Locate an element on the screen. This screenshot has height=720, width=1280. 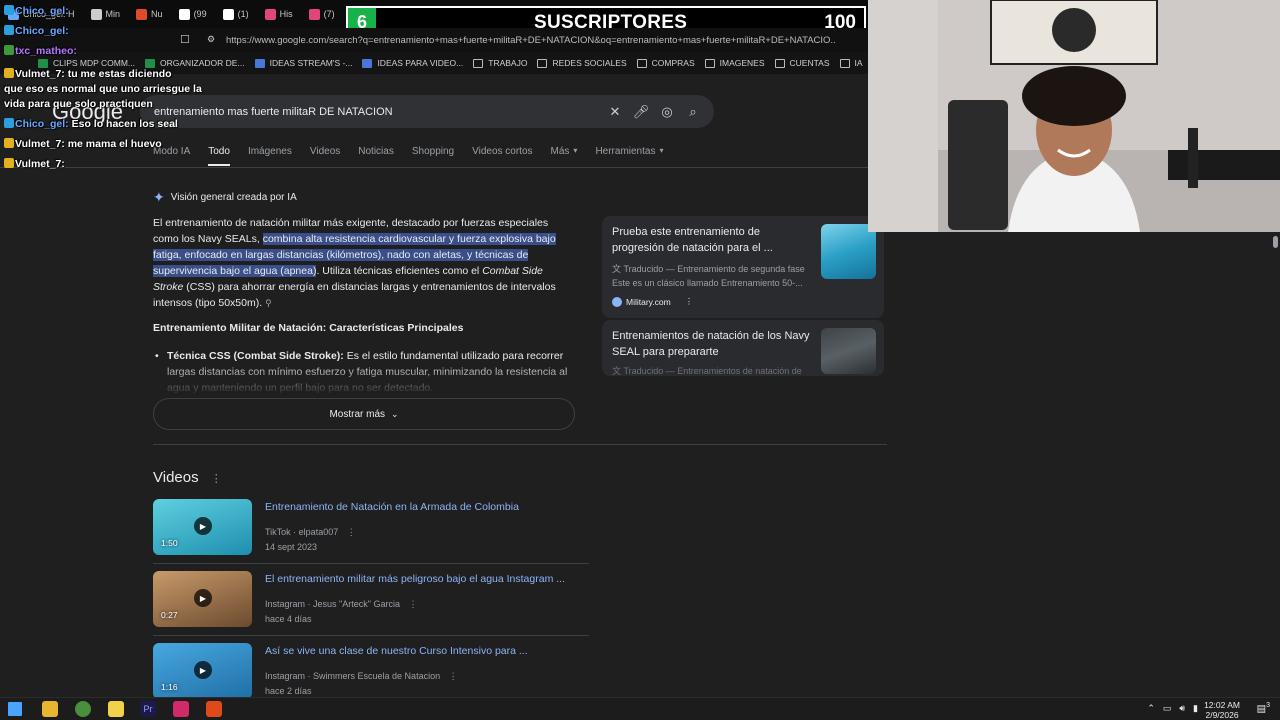
link-icon: ⚲ is located at coordinates (268, 303).